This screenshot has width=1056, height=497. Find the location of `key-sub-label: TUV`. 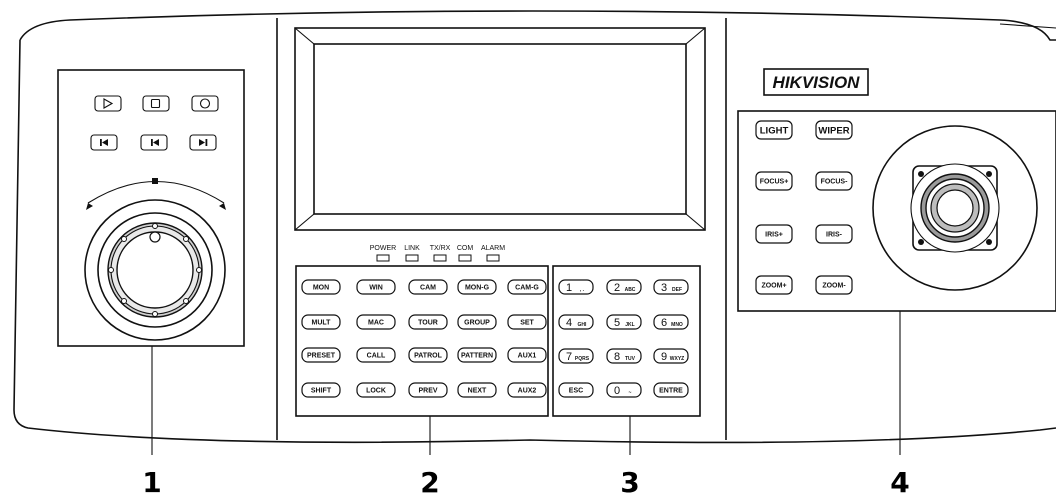

key-sub-label: TUV is located at coordinates (630, 359).